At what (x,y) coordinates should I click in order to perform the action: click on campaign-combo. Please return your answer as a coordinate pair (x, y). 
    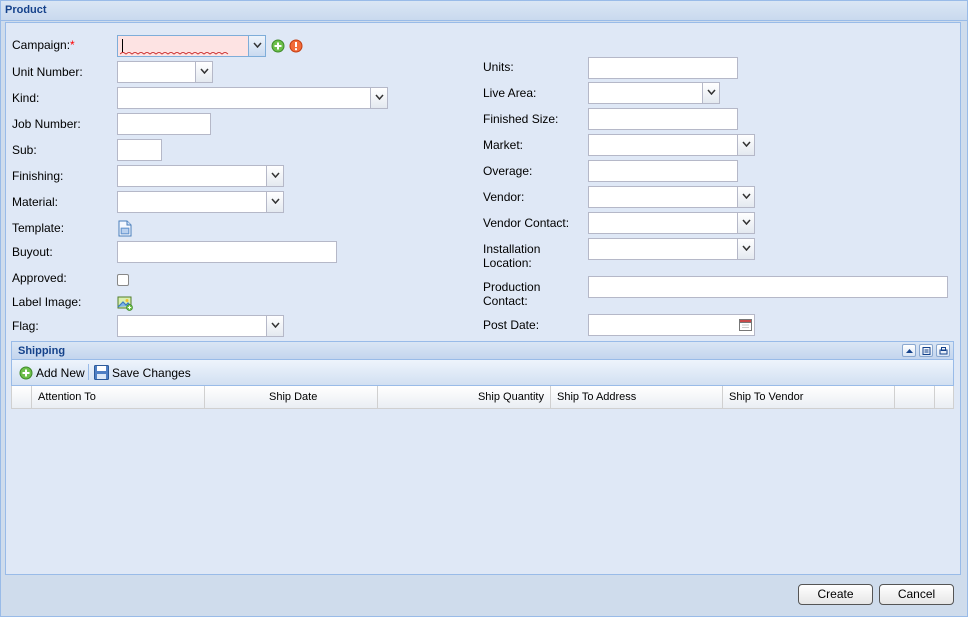
    Looking at the image, I should click on (191, 46).